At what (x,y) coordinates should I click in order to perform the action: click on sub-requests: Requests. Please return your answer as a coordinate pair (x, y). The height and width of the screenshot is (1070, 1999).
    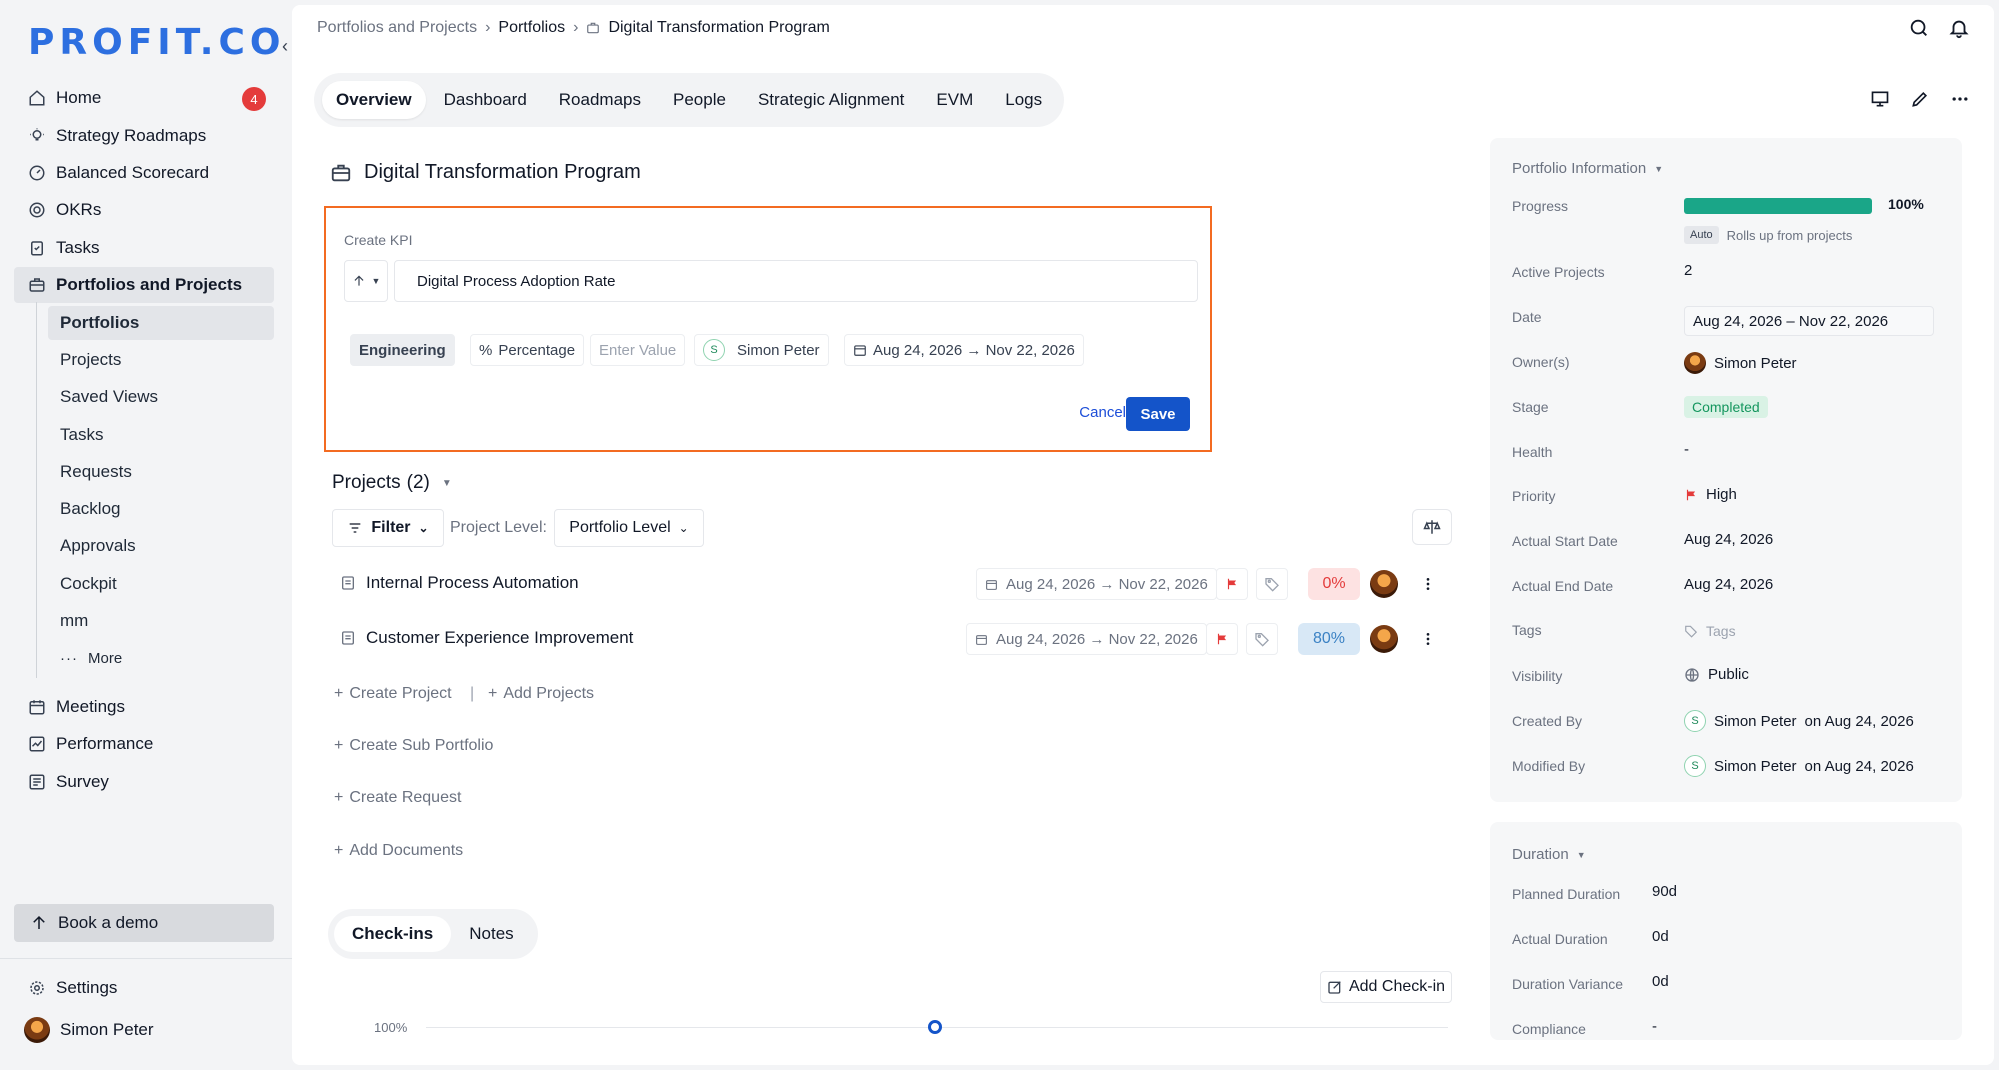
    Looking at the image, I should click on (161, 472).